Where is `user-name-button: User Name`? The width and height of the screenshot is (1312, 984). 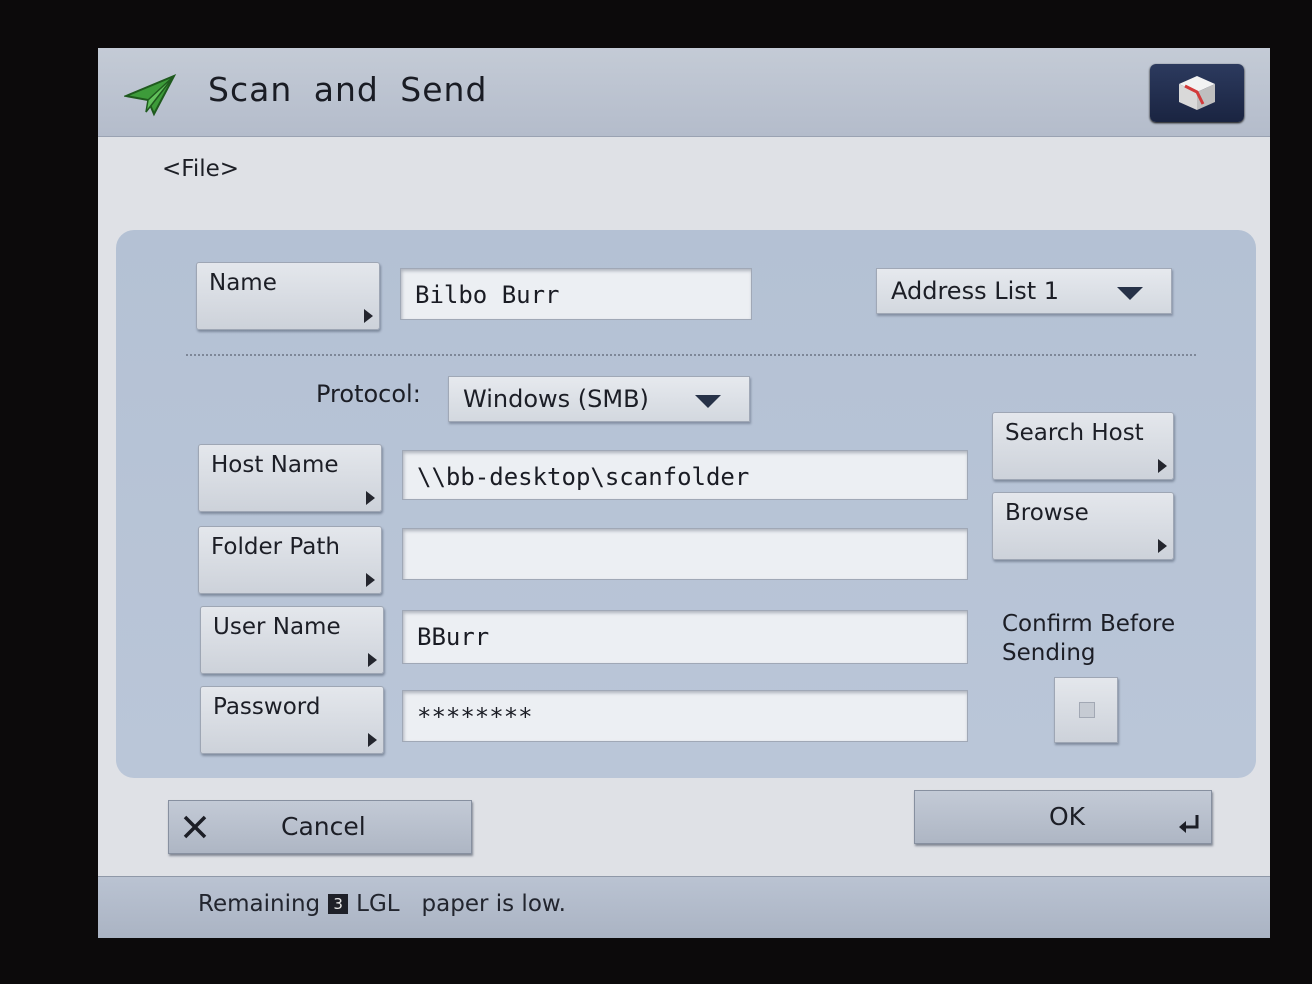 user-name-button: User Name is located at coordinates (292, 640).